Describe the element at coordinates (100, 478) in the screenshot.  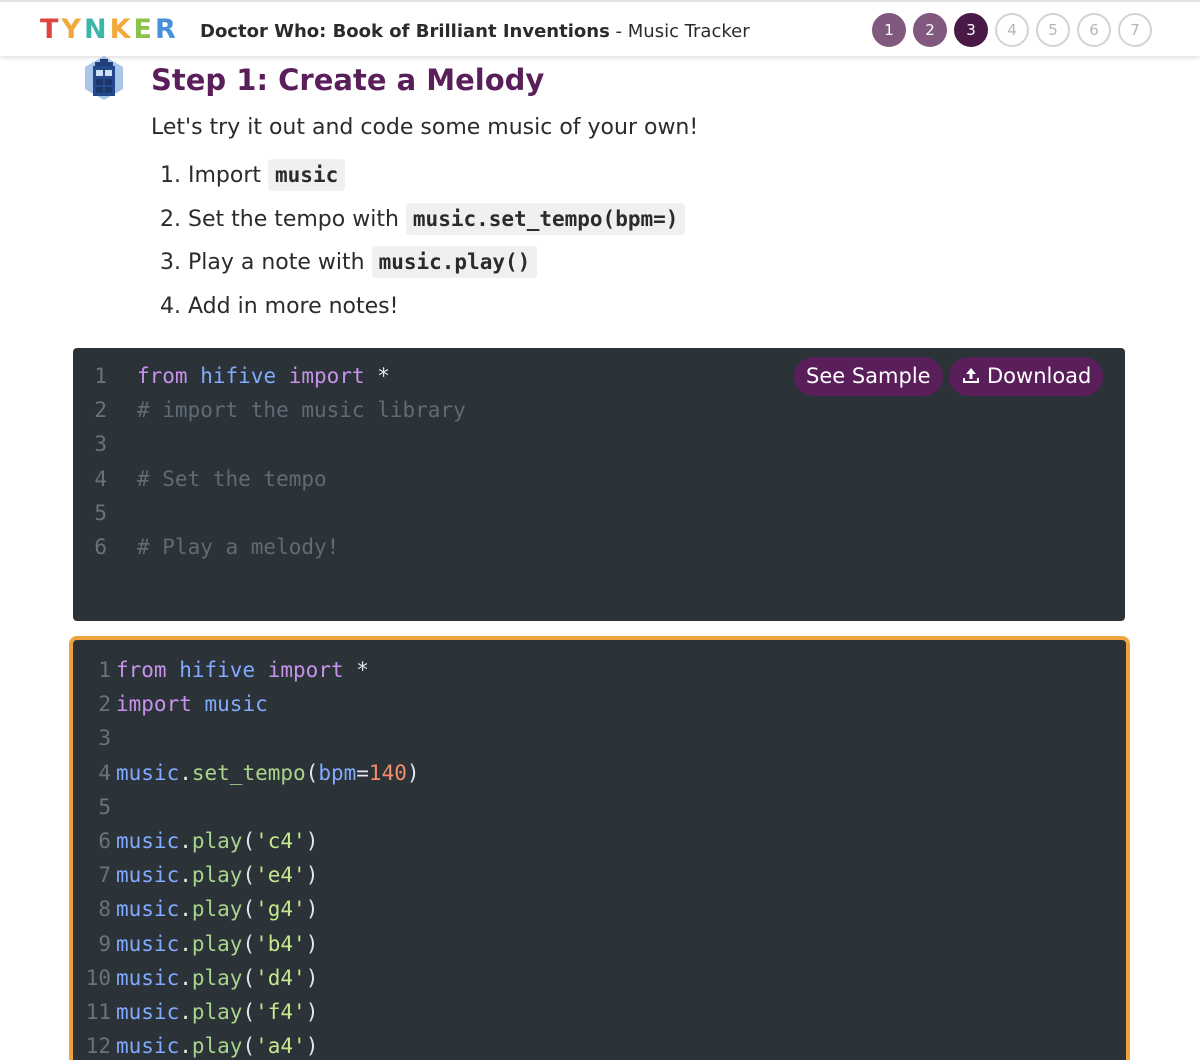
I see `line-number: 4` at that location.